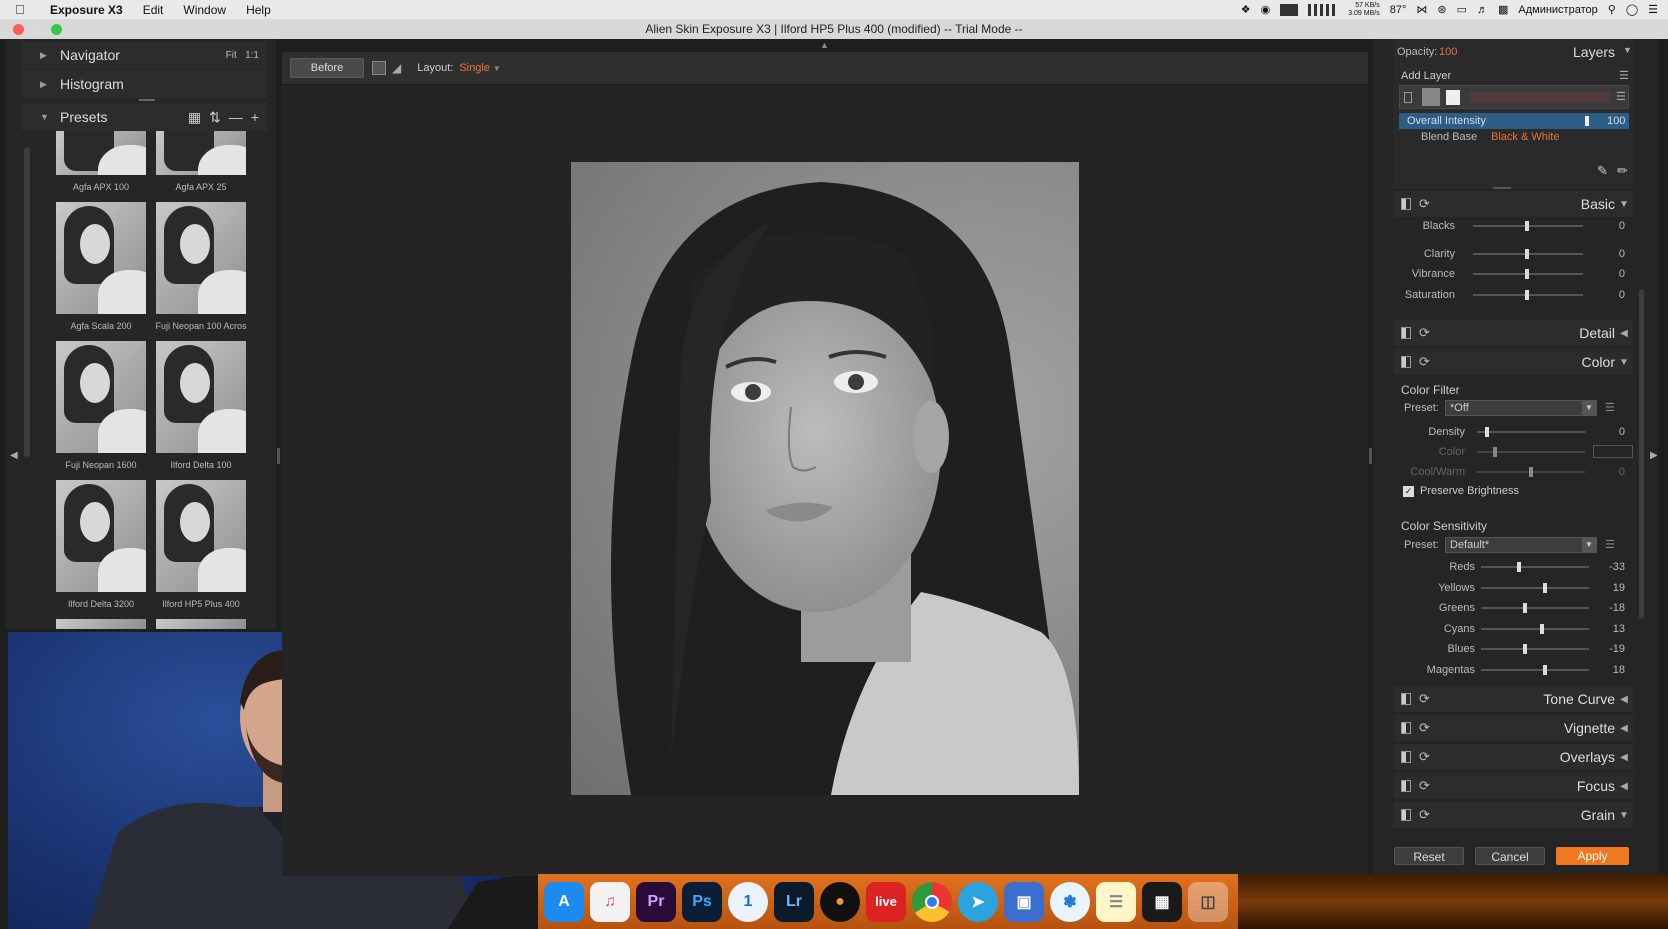 The width and height of the screenshot is (1668, 929). I want to click on density-slider: Density 0, so click(1513, 432).